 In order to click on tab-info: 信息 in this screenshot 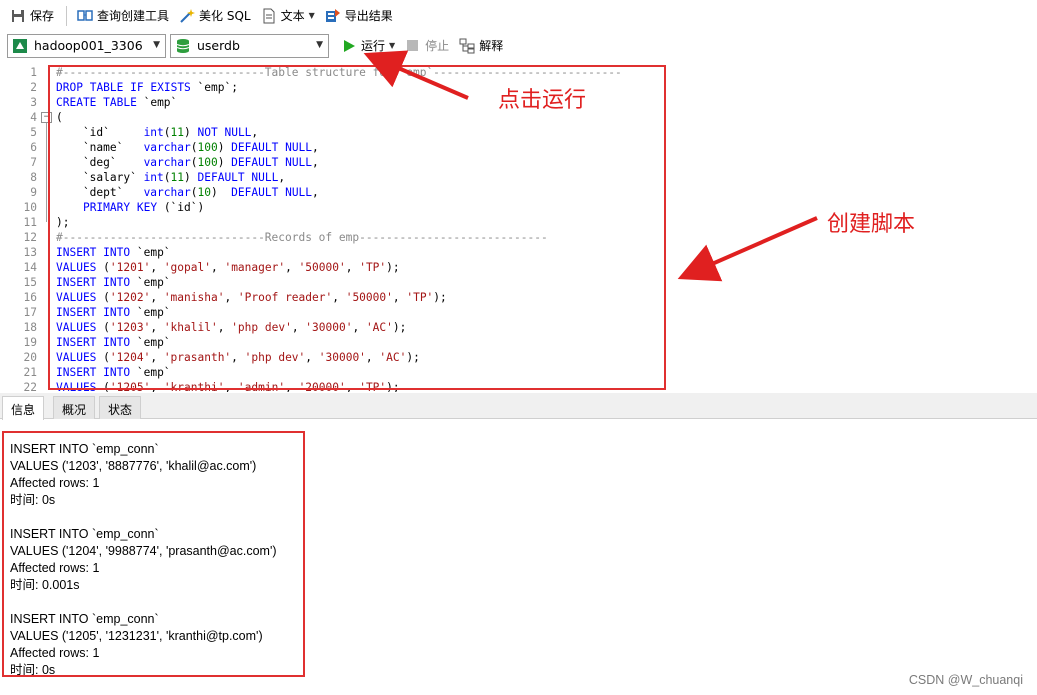, I will do `click(23, 408)`.